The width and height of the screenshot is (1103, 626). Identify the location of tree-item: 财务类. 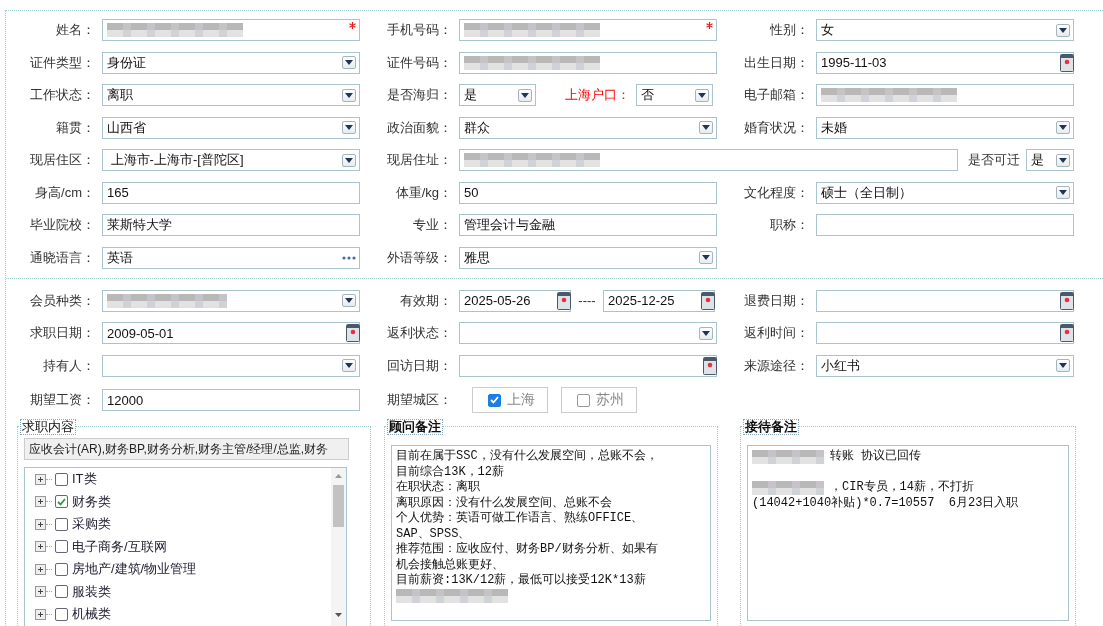
(91, 501).